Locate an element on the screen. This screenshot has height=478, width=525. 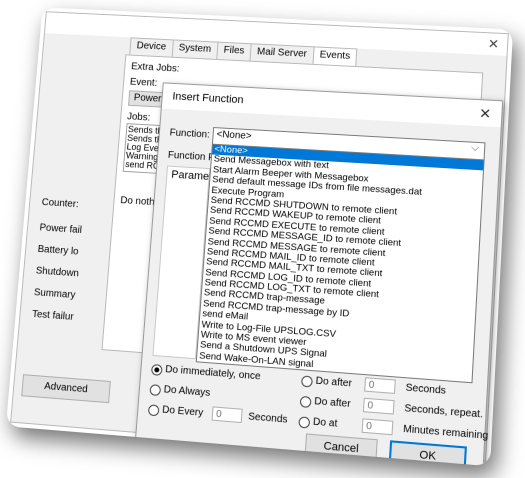
cancel-button: Cancel is located at coordinates (341, 448).